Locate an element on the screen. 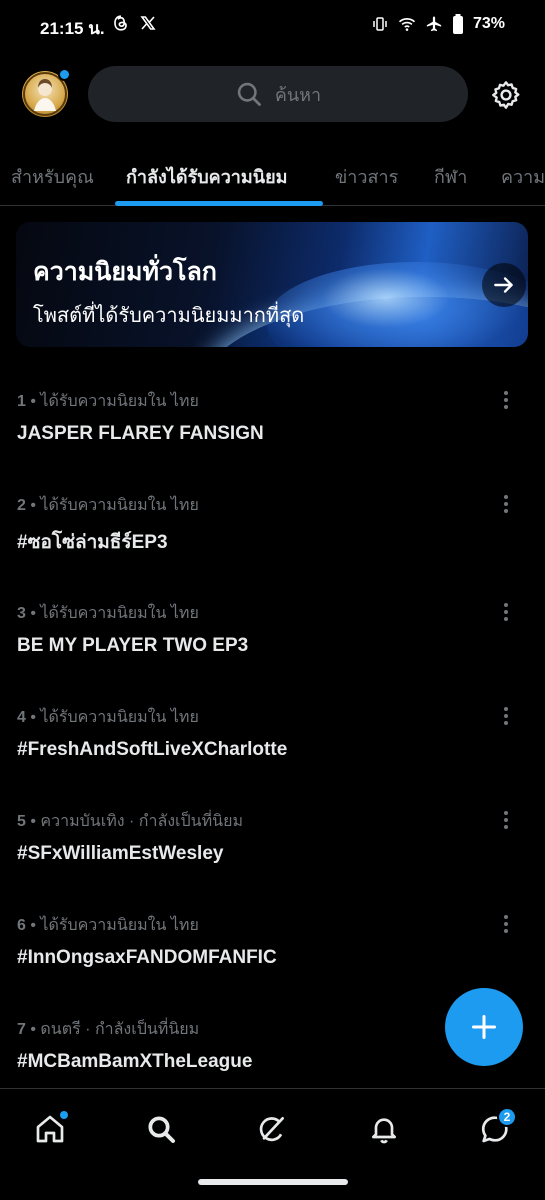  banner-subtitle: โพสต์ที่ได้รับความนิยมมากที่สุด is located at coordinates (169, 316).